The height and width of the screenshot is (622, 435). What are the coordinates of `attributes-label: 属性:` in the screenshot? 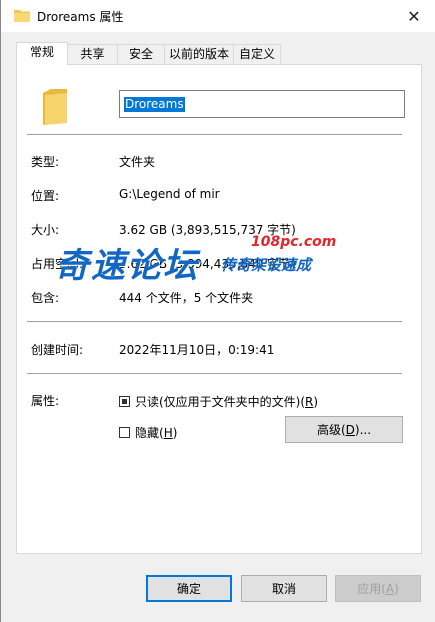 It's located at (45, 401).